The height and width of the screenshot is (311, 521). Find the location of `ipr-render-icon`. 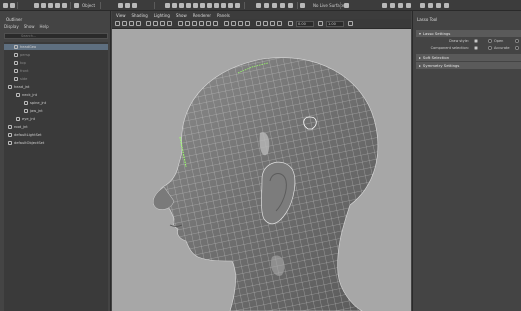

ipr-render-icon is located at coordinates (392, 5).